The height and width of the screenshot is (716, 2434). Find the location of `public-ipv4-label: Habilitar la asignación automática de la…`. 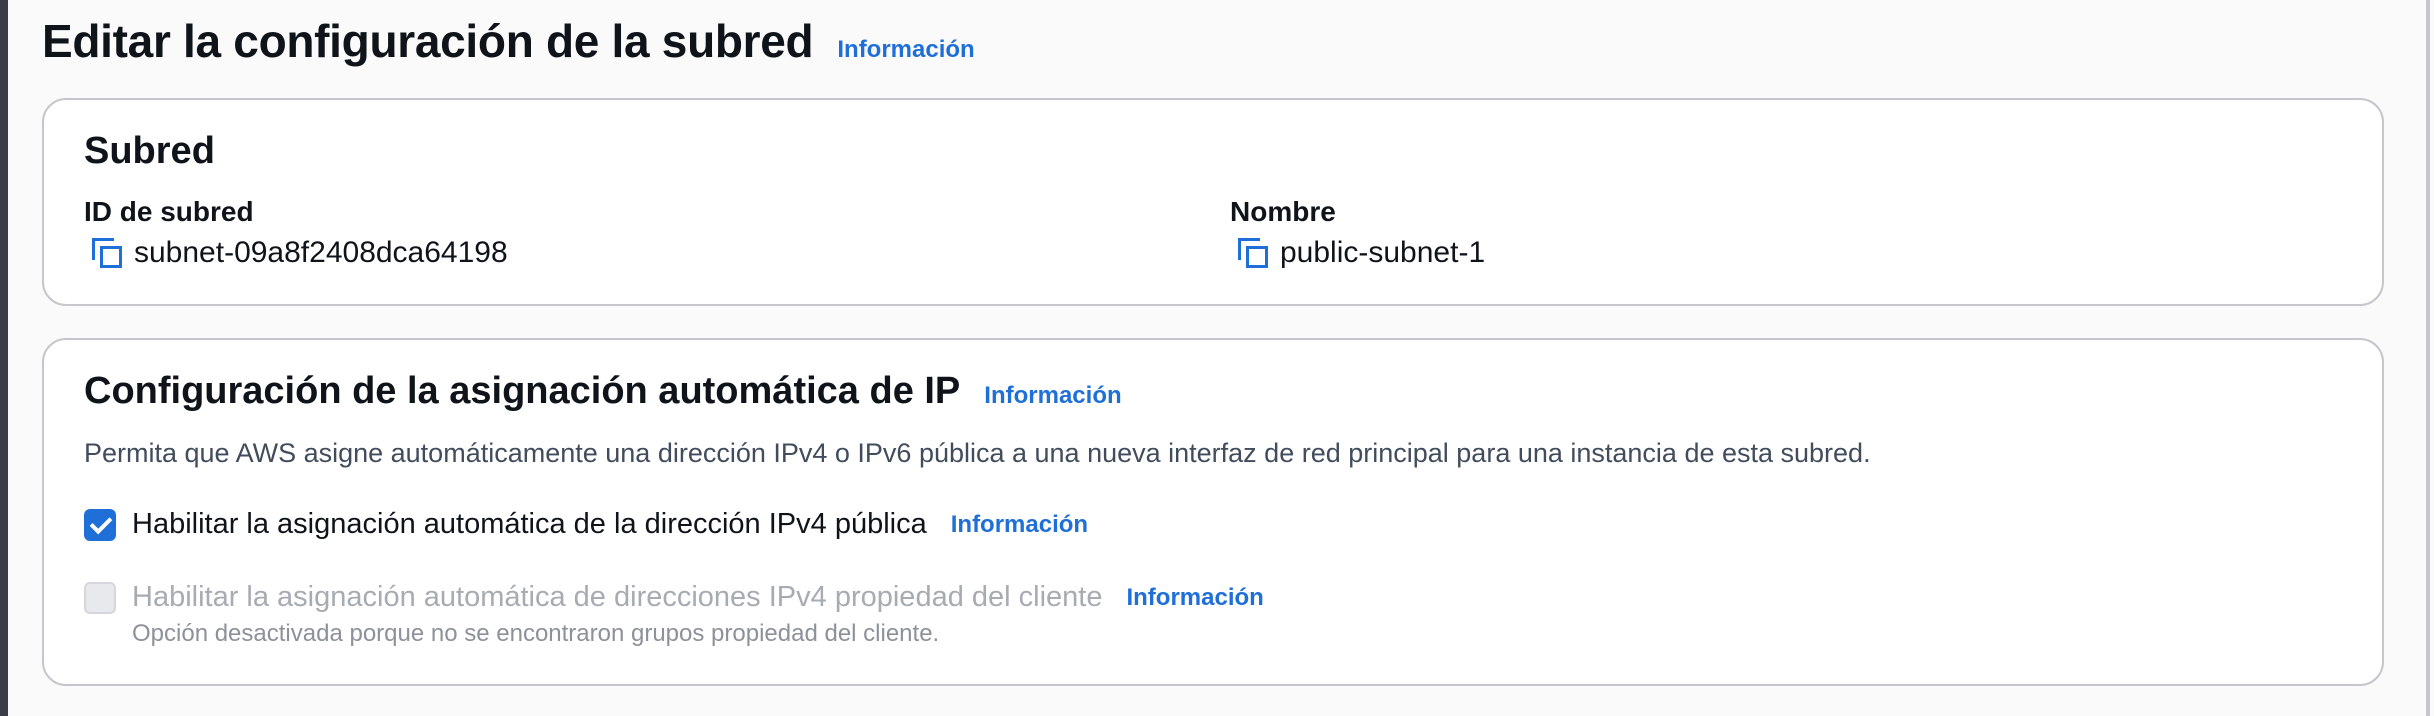

public-ipv4-label: Habilitar la asignación automática de la… is located at coordinates (529, 524).